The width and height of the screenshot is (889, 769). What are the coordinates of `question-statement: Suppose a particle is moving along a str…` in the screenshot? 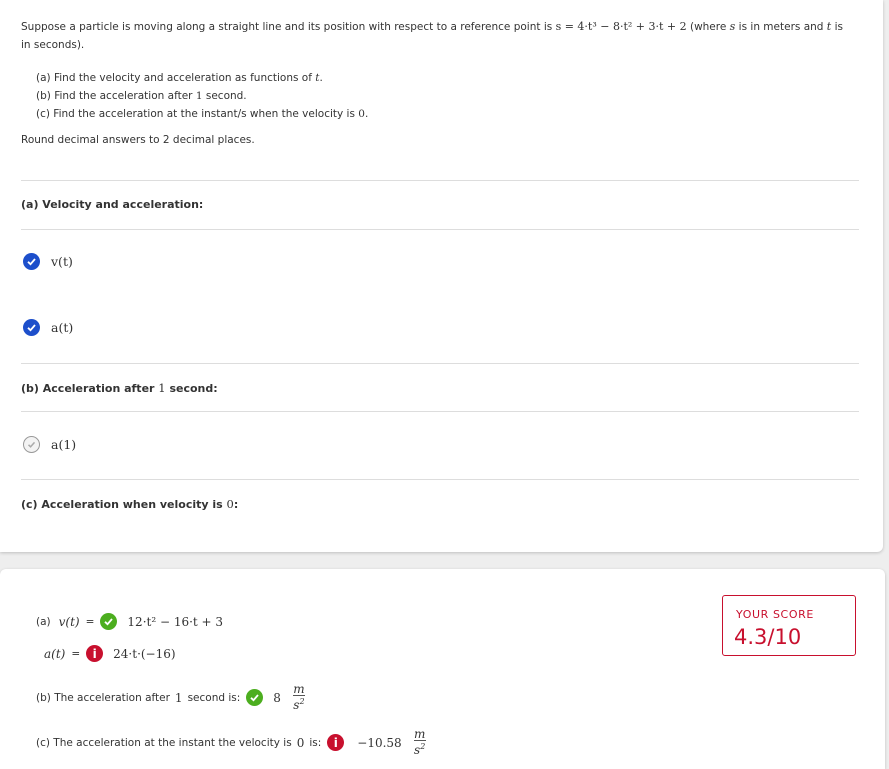 It's located at (441, 36).